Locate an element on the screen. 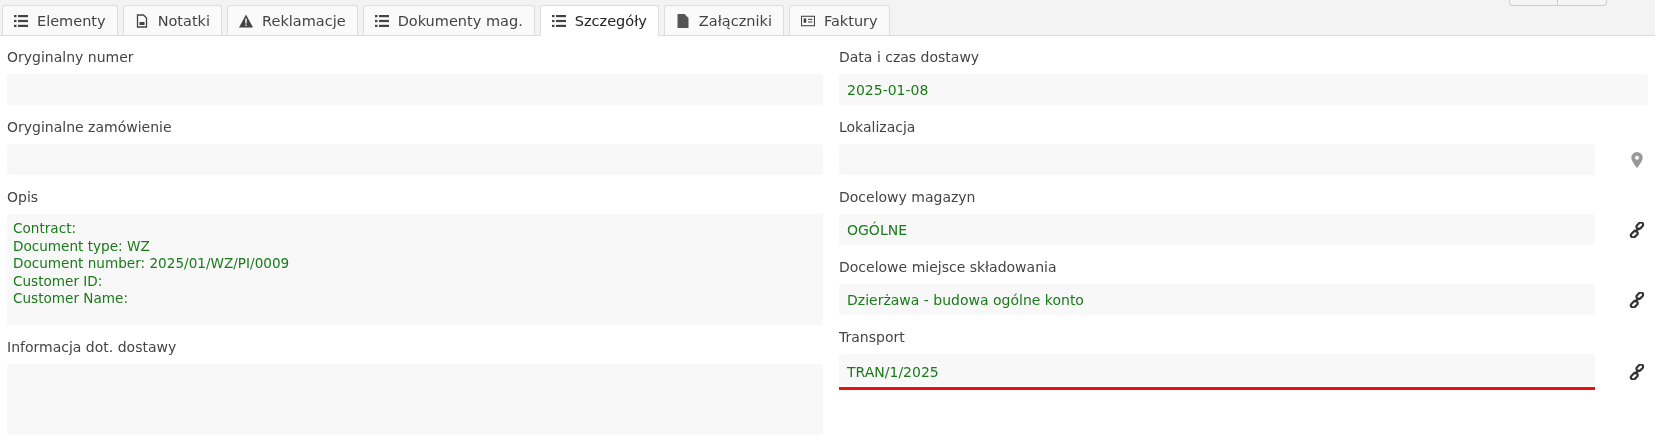 The width and height of the screenshot is (1655, 443). field-label: Informacja dot. dostawy is located at coordinates (92, 347).